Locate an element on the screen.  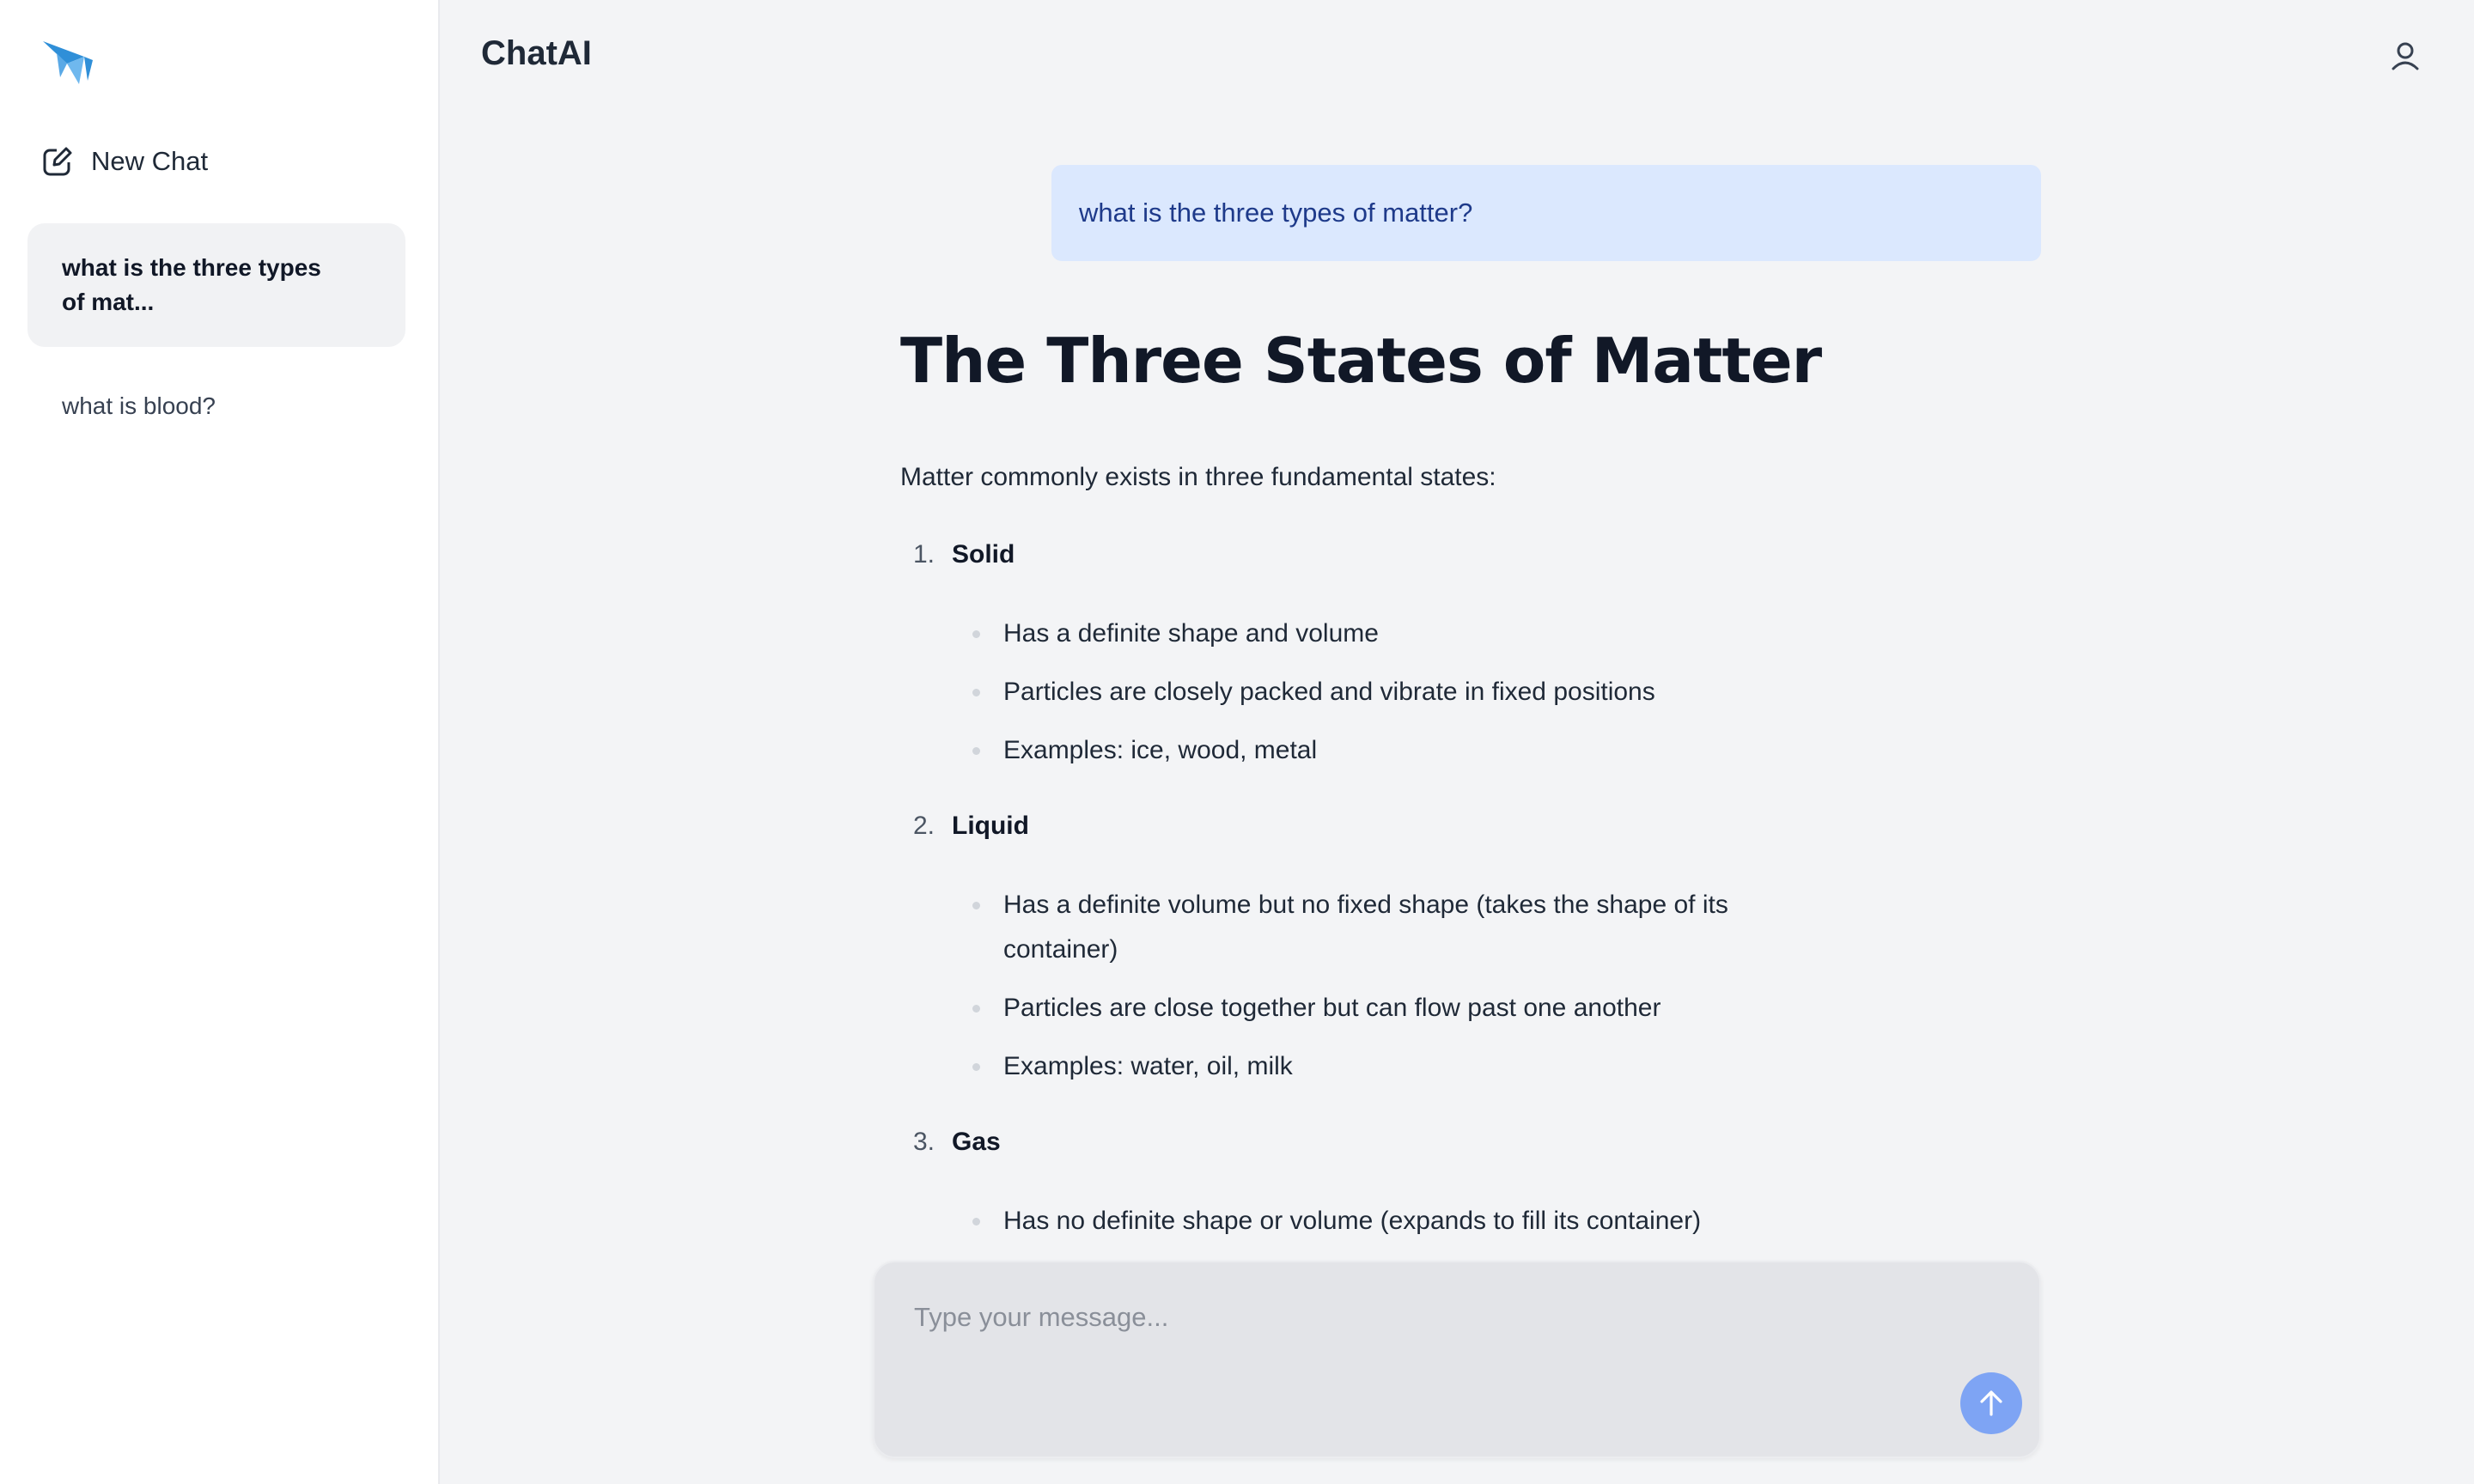
section-number: 2. is located at coordinates (923, 826).